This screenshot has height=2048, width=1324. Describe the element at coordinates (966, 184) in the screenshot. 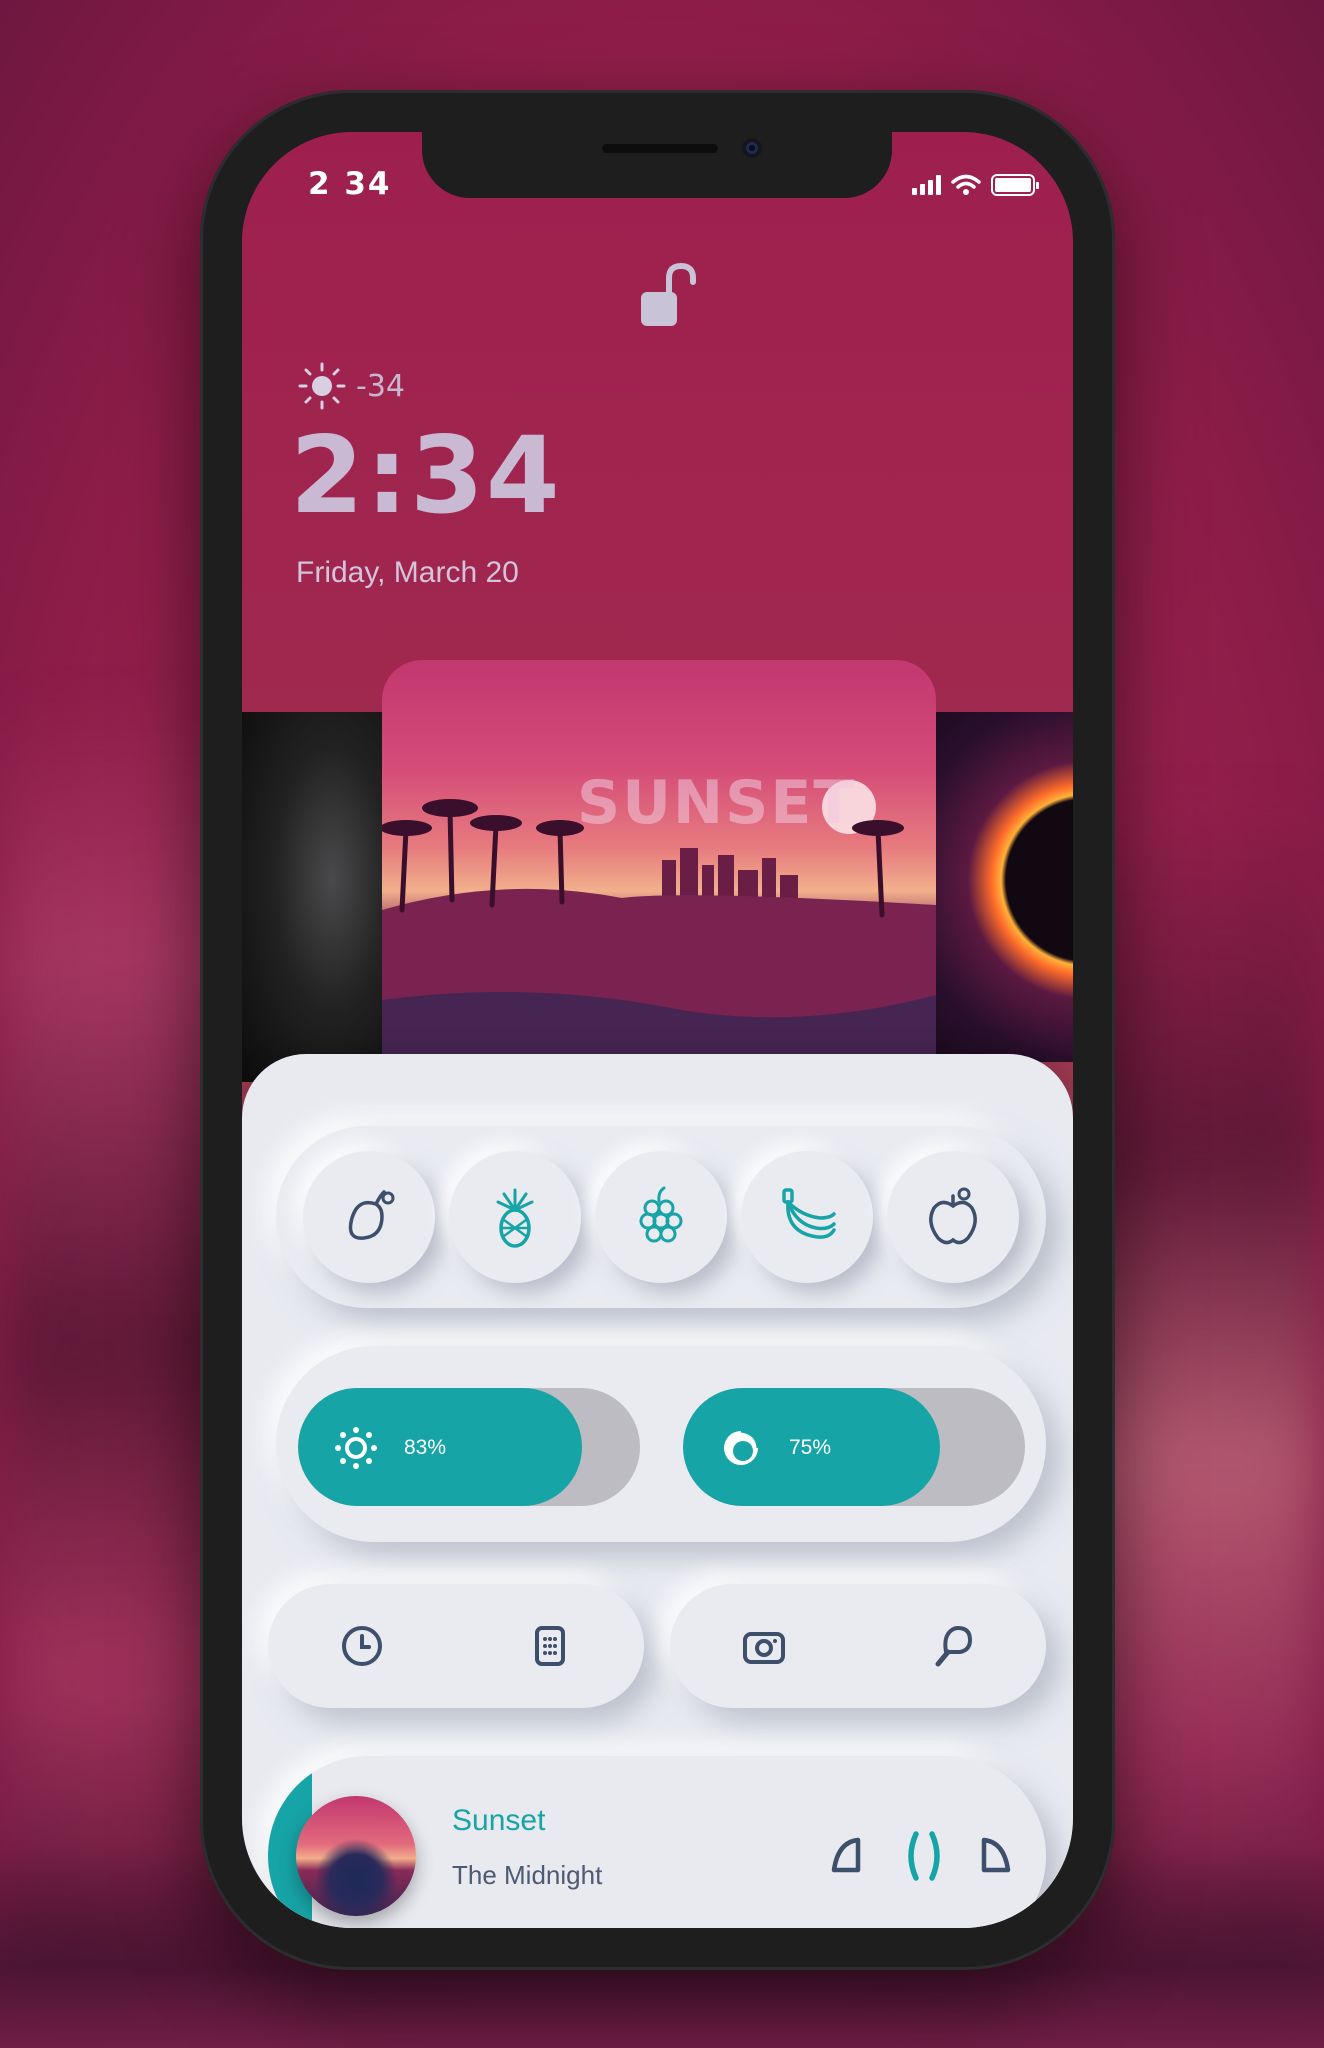

I see `wifi-icon` at that location.